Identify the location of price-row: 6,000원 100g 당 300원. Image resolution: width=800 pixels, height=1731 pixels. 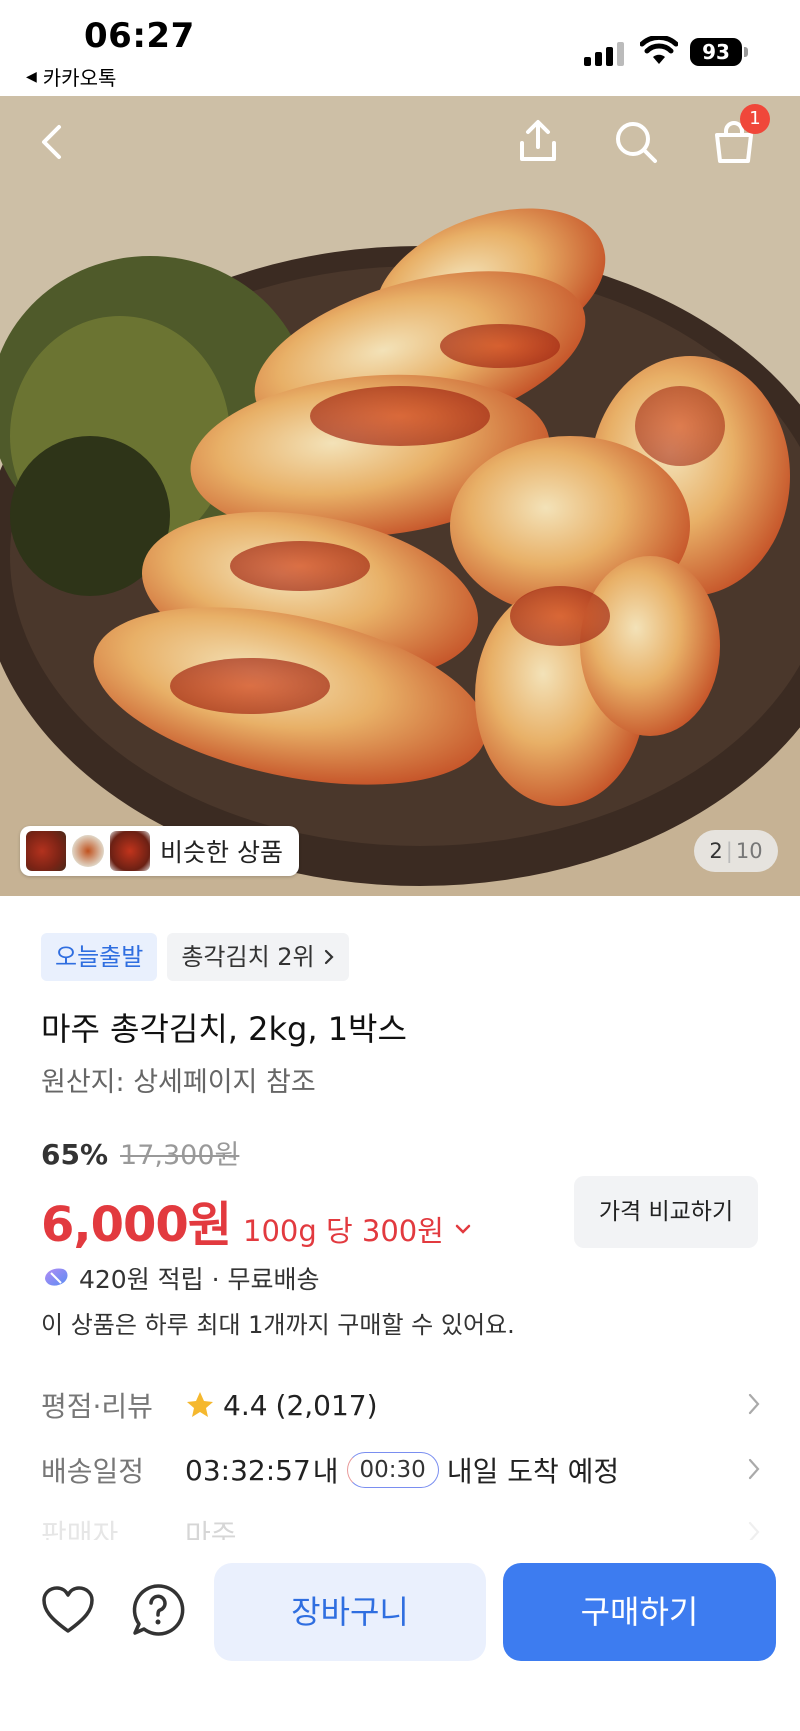
(256, 1220).